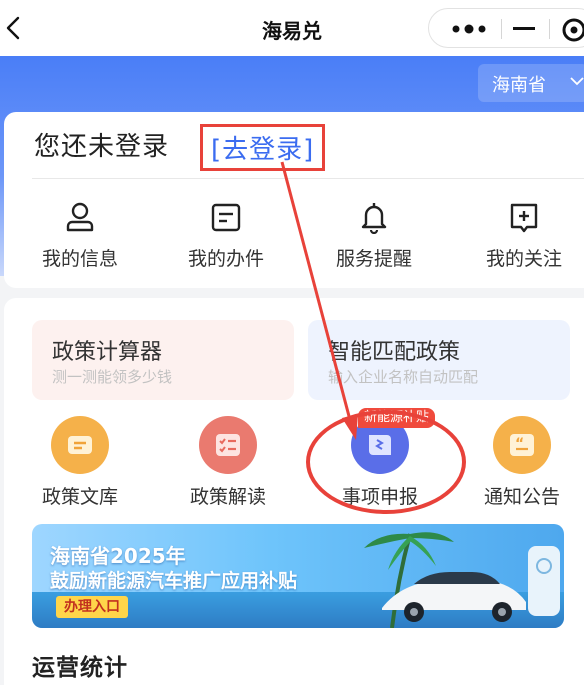 The image size is (584, 685). I want to click on subsidy-banner: 海南省2025年 鼓励新能源汽车推广应用补贴 办理入口, so click(298, 576).